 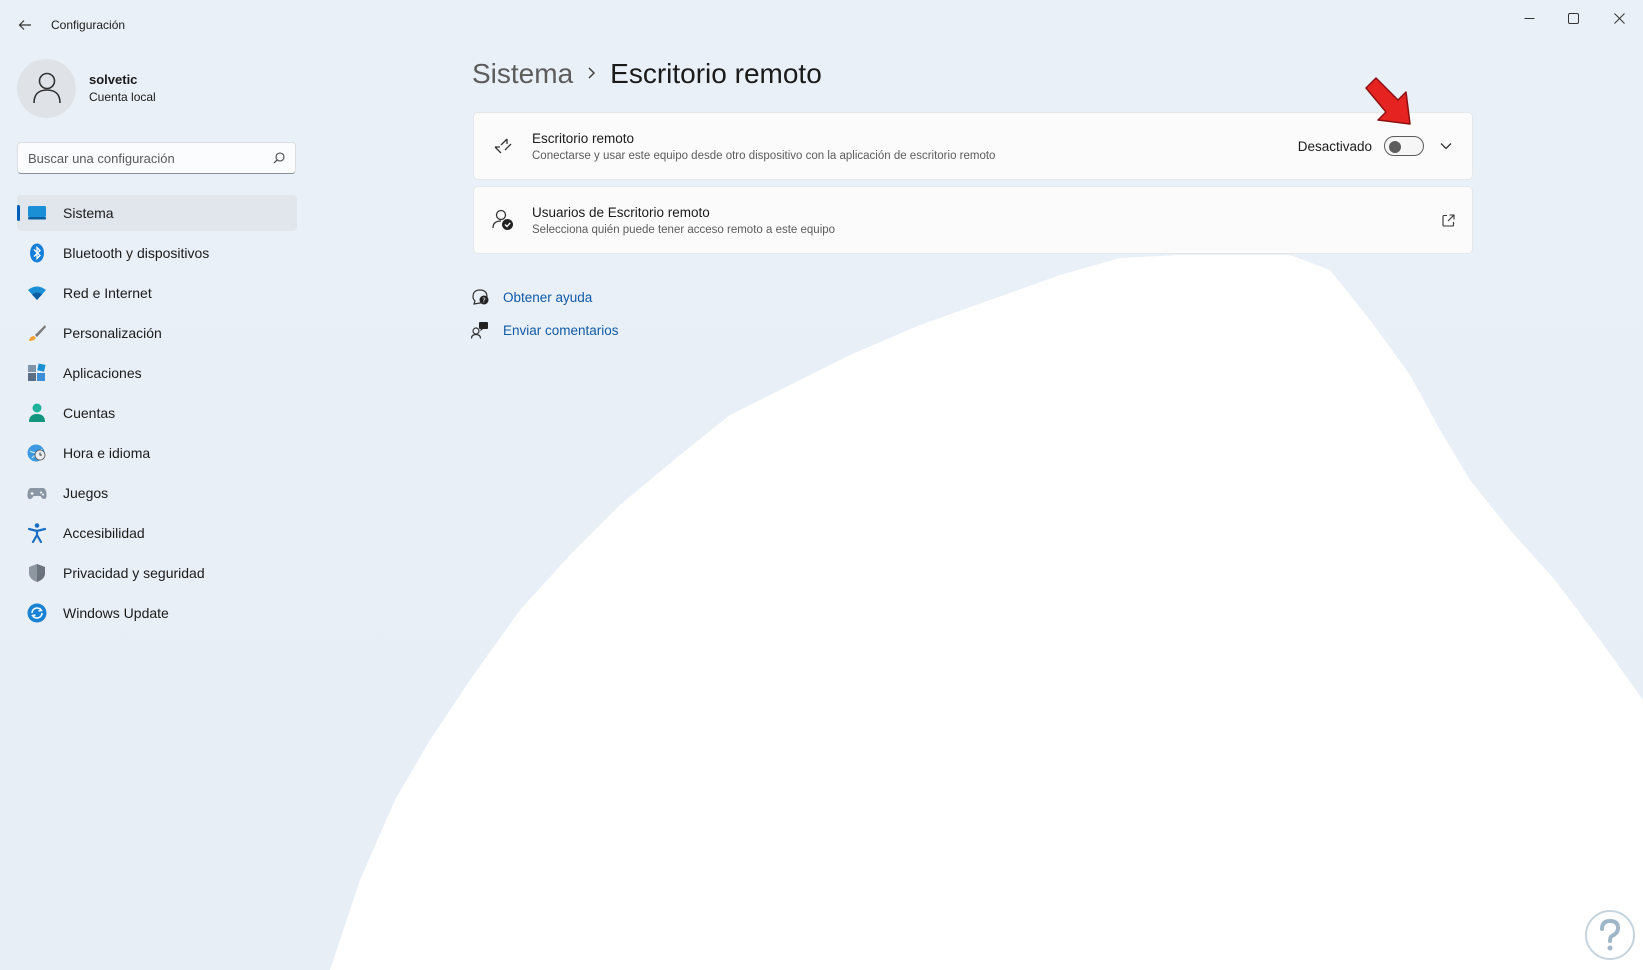 I want to click on sidebar-item-label: Personalización, so click(x=112, y=333).